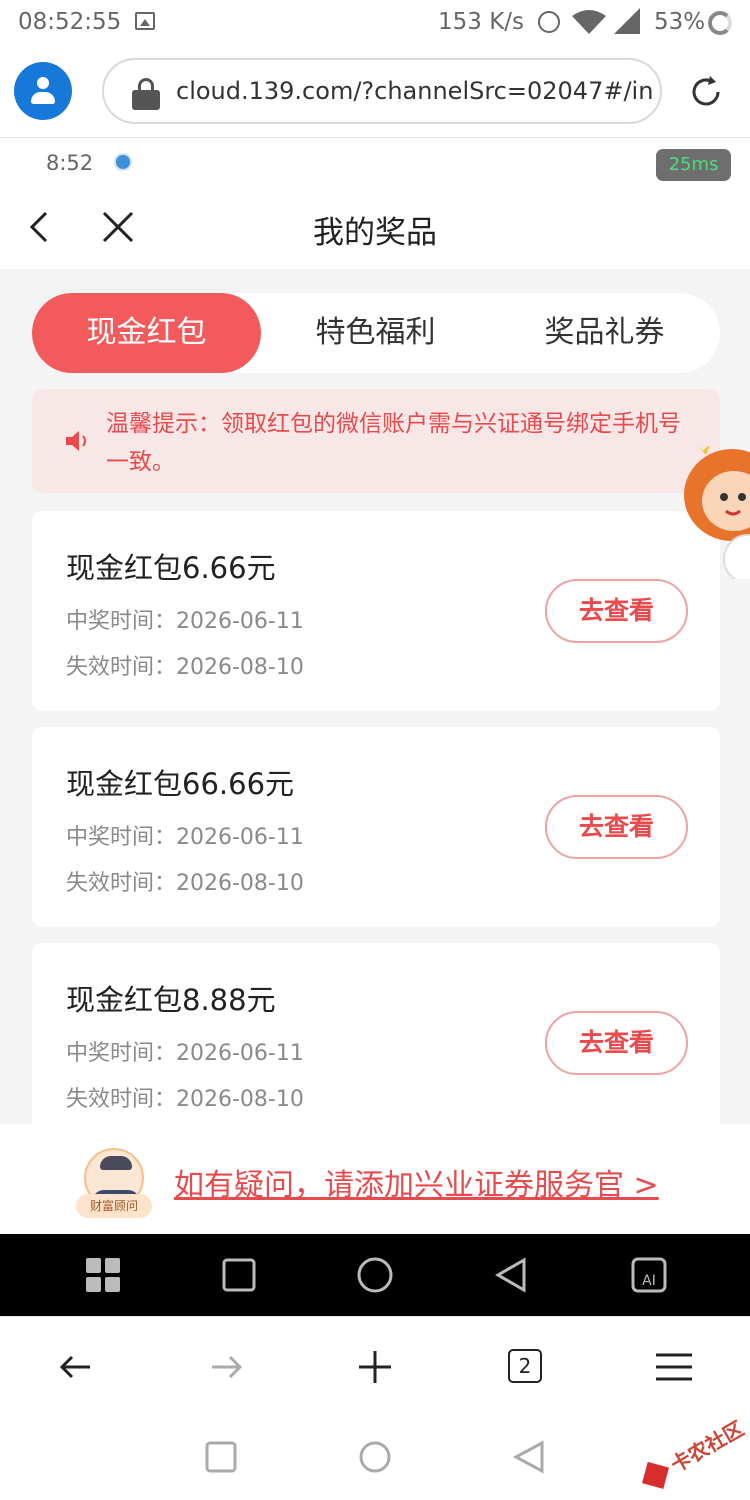 This screenshot has width=750, height=1500. Describe the element at coordinates (627, 21) in the screenshot. I see `signal-icon` at that location.